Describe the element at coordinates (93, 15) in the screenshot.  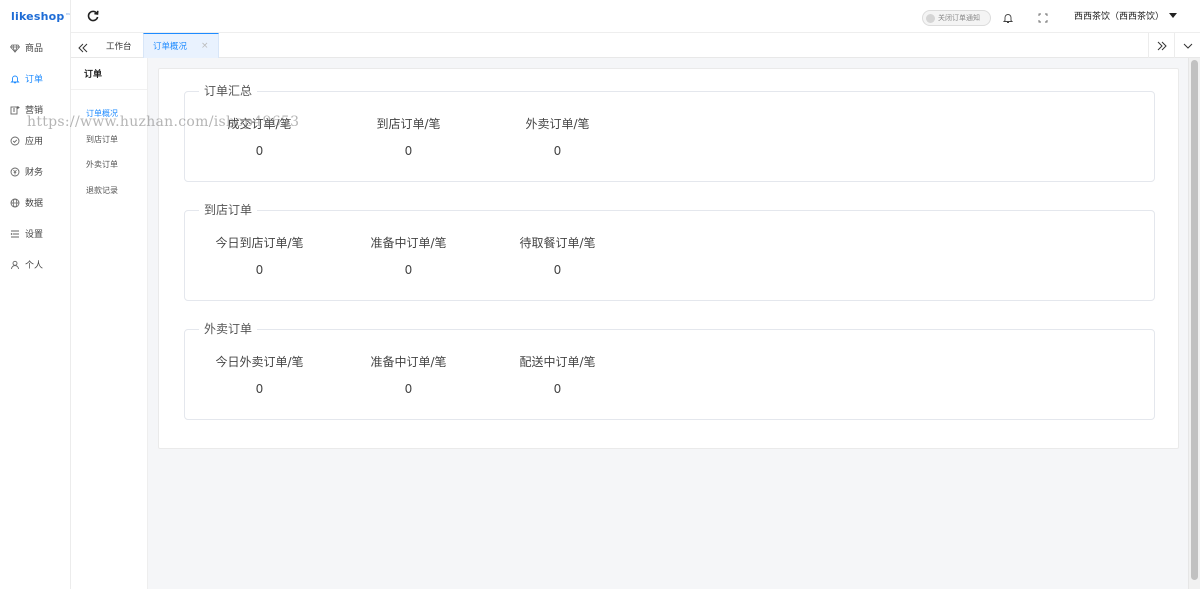
I see `refresh-icon` at that location.